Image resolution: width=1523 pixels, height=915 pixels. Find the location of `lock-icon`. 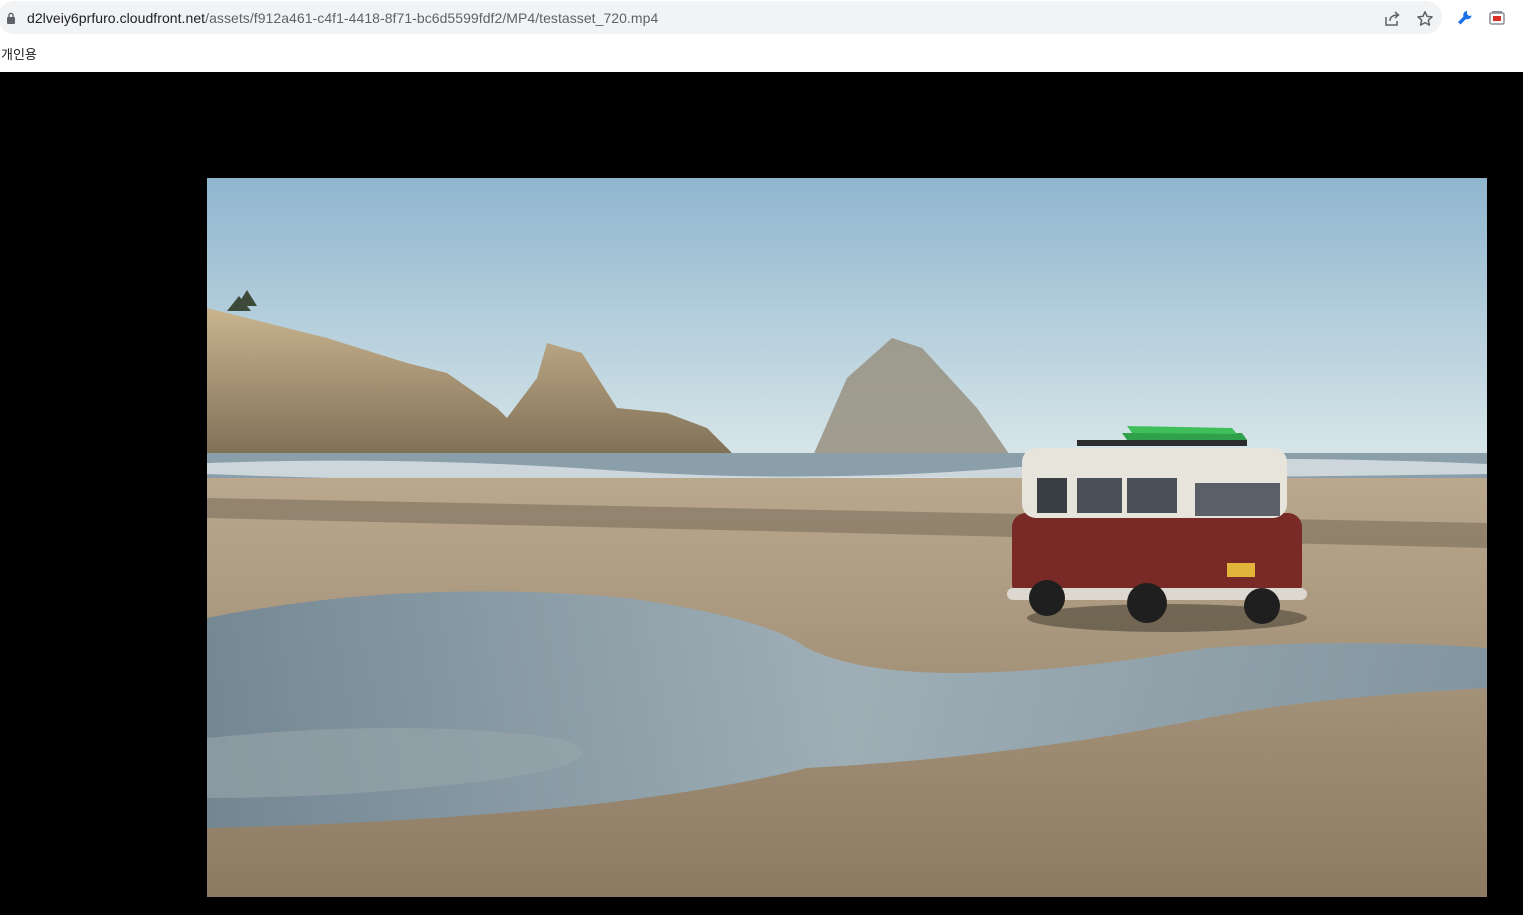

lock-icon is located at coordinates (11, 18).